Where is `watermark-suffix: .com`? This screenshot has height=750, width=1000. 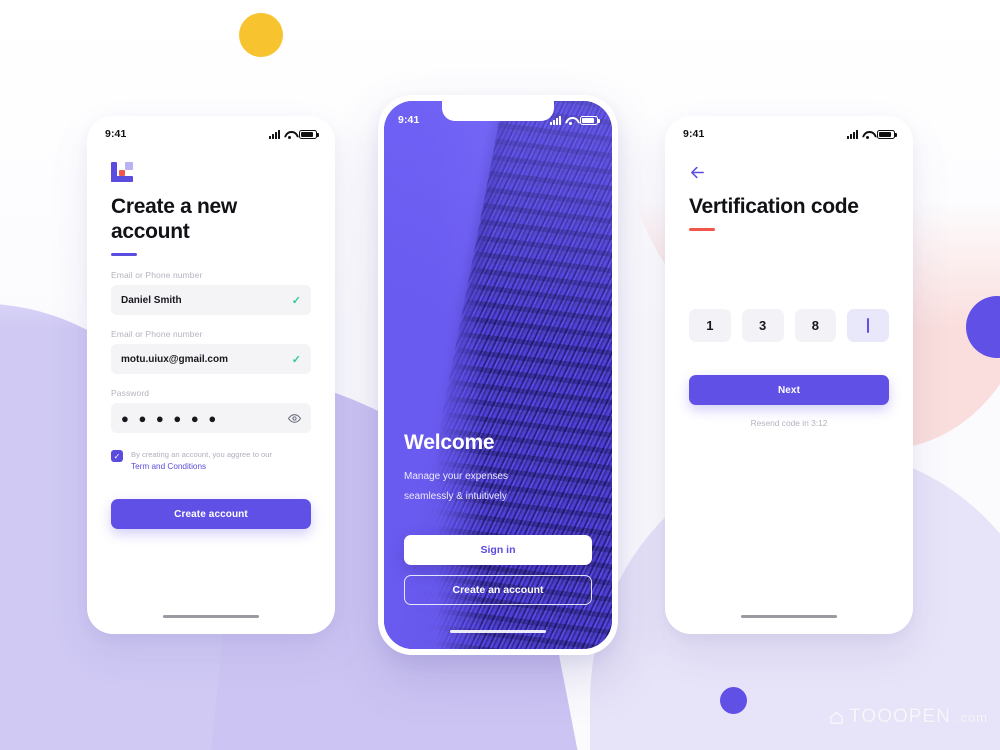 watermark-suffix: .com is located at coordinates (971, 717).